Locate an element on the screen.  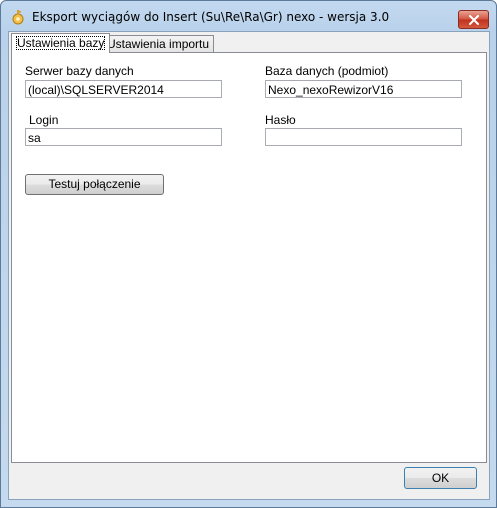
login-label: Login is located at coordinates (44, 120).